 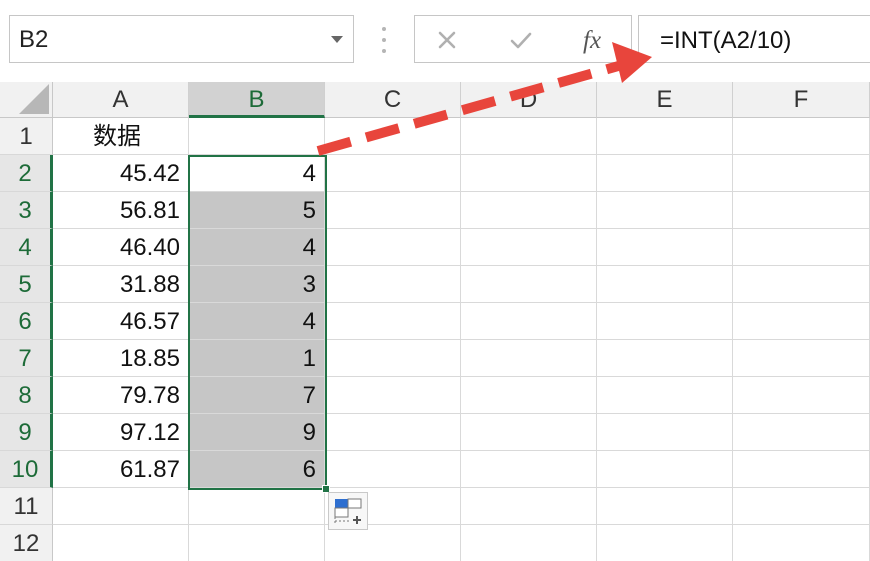 What do you see at coordinates (121, 469) in the screenshot?
I see `cell-a10: 61.87` at bounding box center [121, 469].